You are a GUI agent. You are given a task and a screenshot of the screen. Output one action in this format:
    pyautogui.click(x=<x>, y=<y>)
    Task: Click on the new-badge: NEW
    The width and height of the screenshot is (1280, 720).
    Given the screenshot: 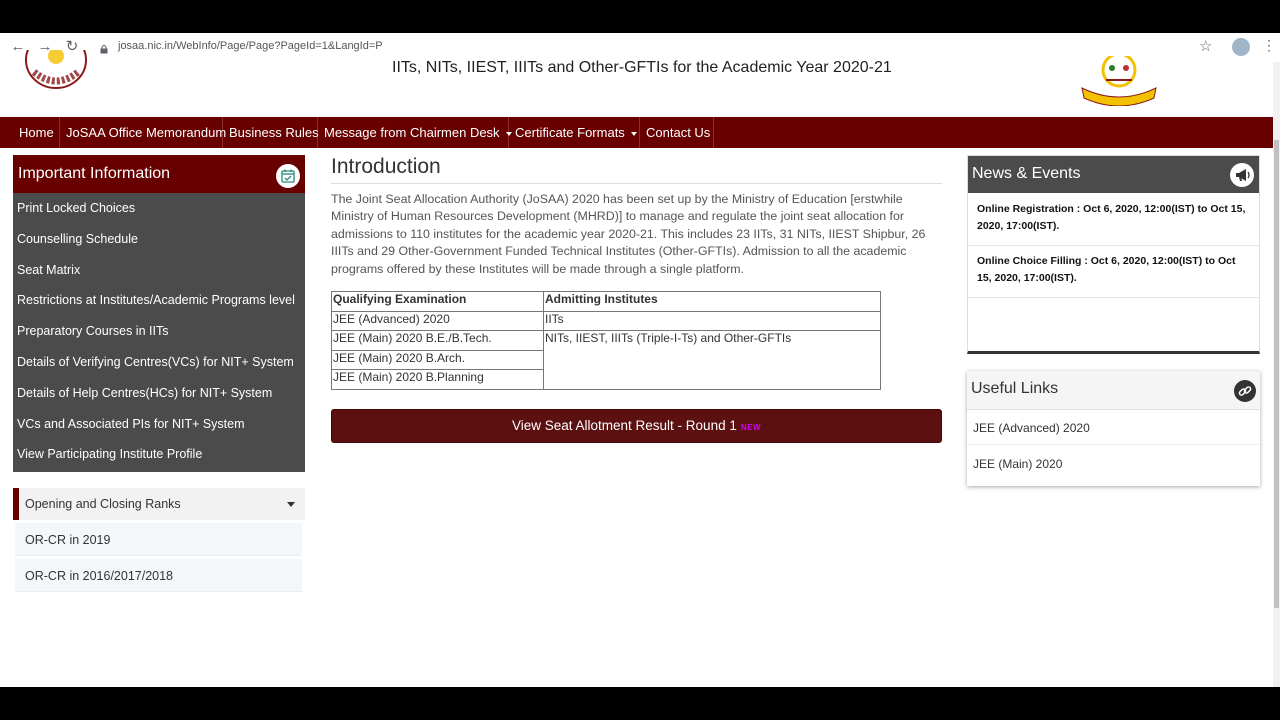 What is the action you would take?
    pyautogui.click(x=751, y=427)
    